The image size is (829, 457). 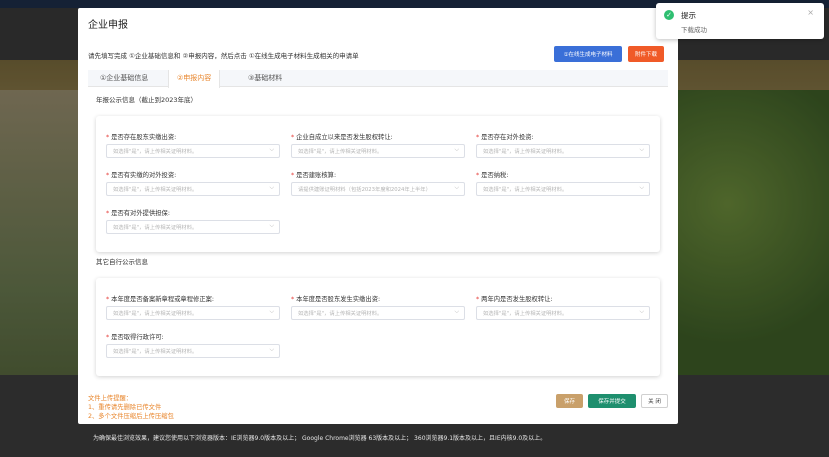 I want to click on tab-bar: ①企业基础信息 ②申报内容 ③基础材料, so click(x=378, y=79).